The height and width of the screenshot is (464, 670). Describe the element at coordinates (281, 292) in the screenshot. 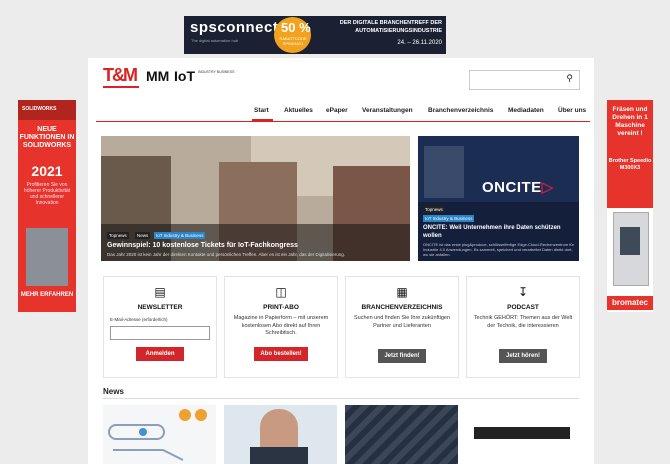

I see `book-icon: ◫` at that location.